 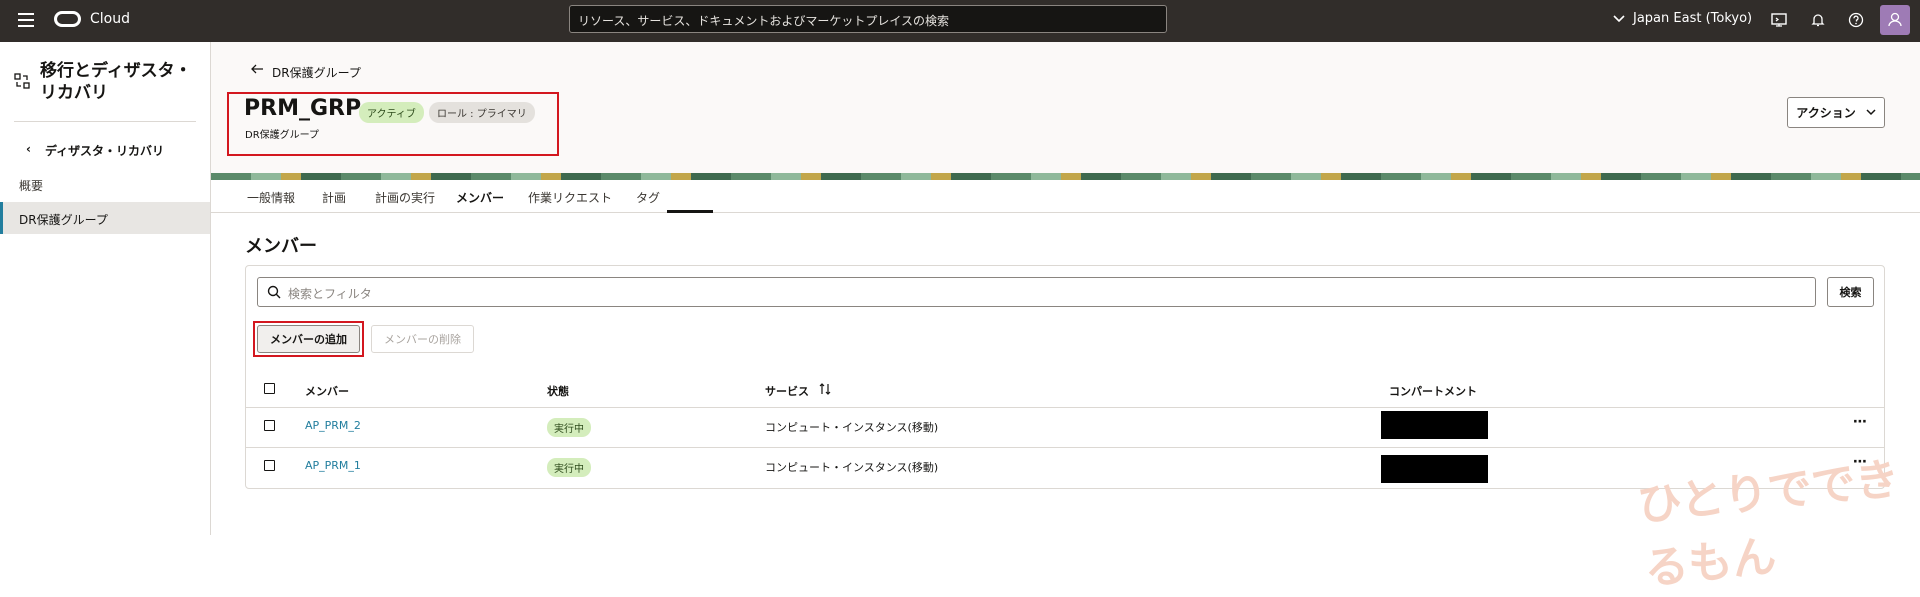 What do you see at coordinates (105, 218) in the screenshot?
I see `nav-item-dr-protection-groups: DR保護グループ` at bounding box center [105, 218].